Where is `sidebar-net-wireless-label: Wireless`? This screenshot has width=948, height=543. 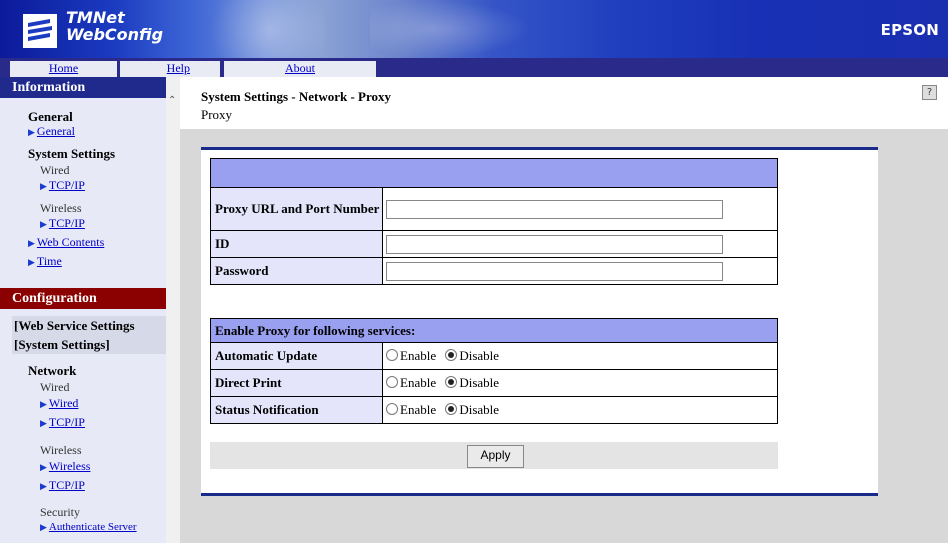 sidebar-net-wireless-label: Wireless is located at coordinates (61, 450).